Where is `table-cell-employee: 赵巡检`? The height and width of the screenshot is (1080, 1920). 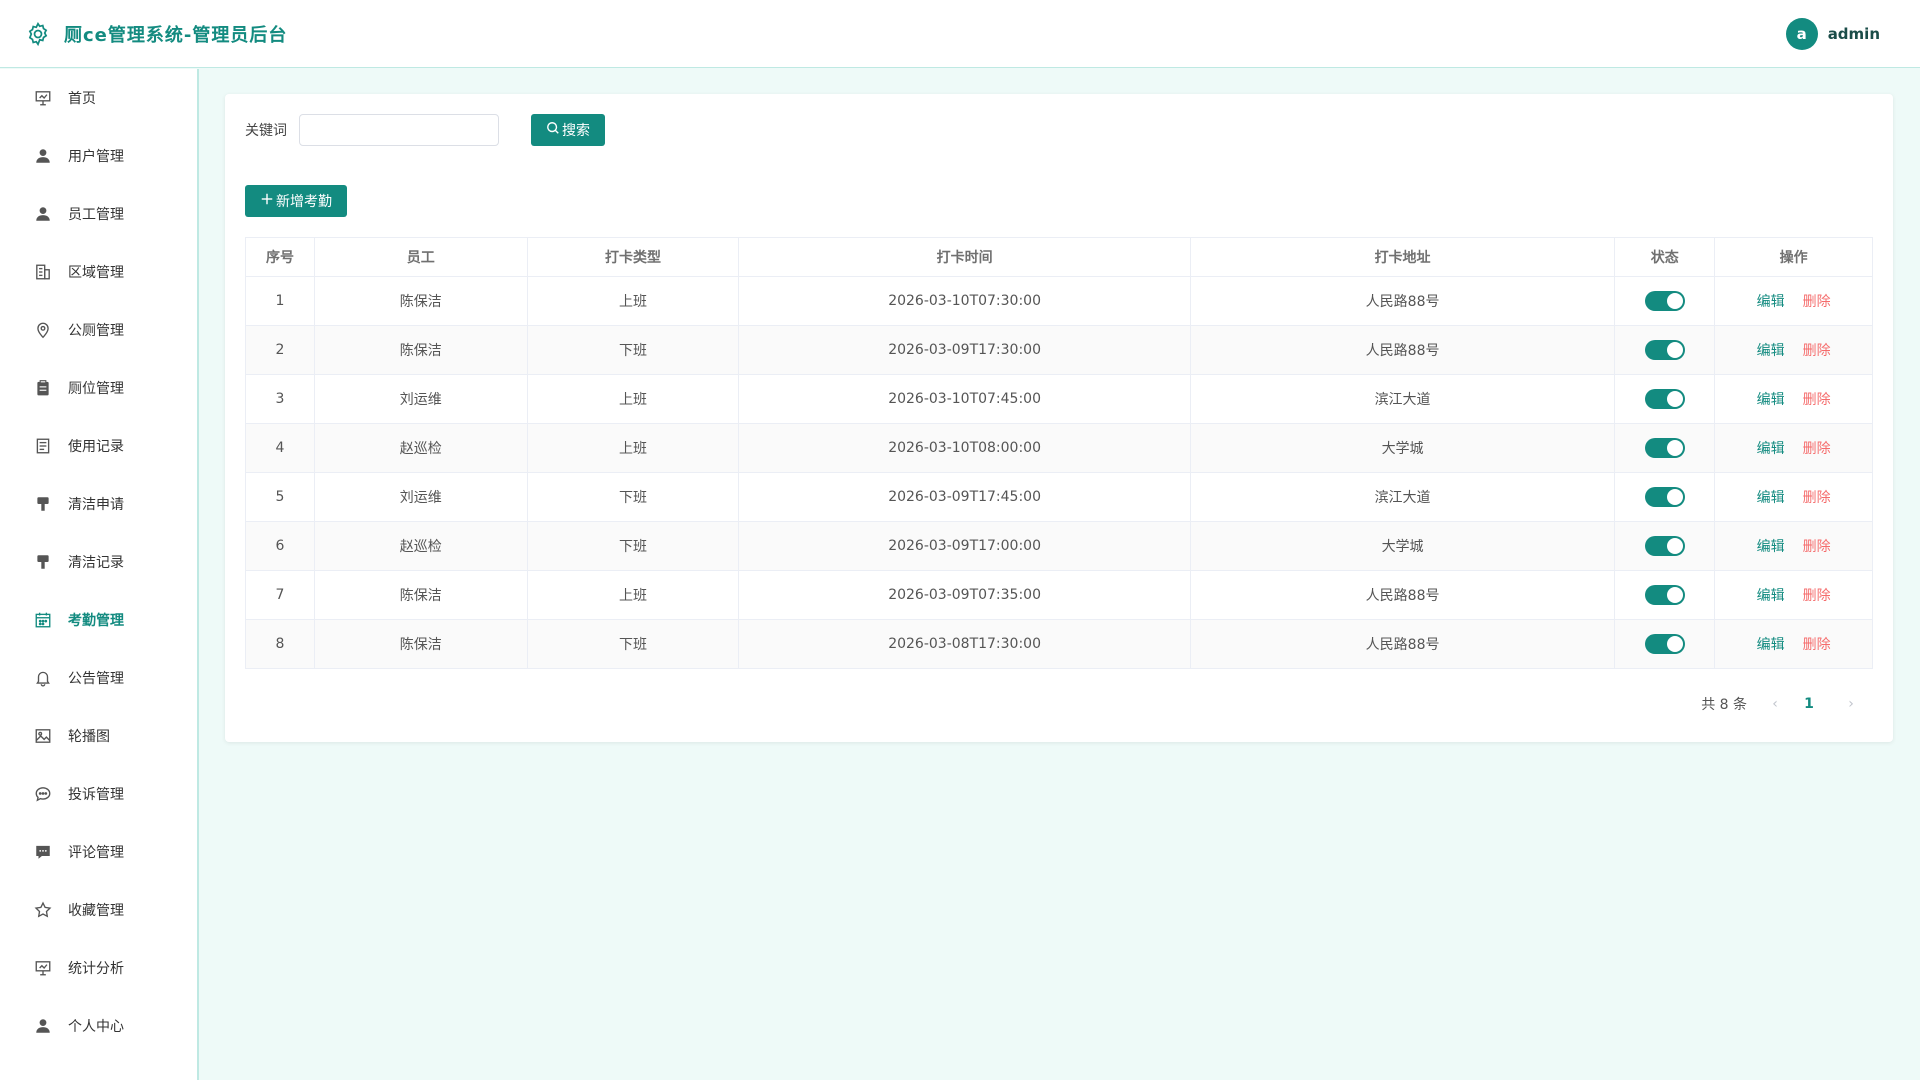
table-cell-employee: 赵巡检 is located at coordinates (421, 448).